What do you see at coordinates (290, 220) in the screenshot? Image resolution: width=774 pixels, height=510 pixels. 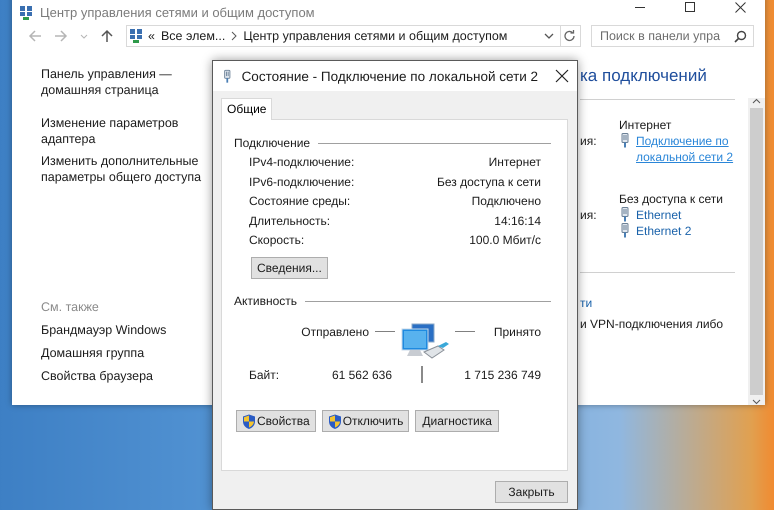 I see `field-label: Длительность:` at bounding box center [290, 220].